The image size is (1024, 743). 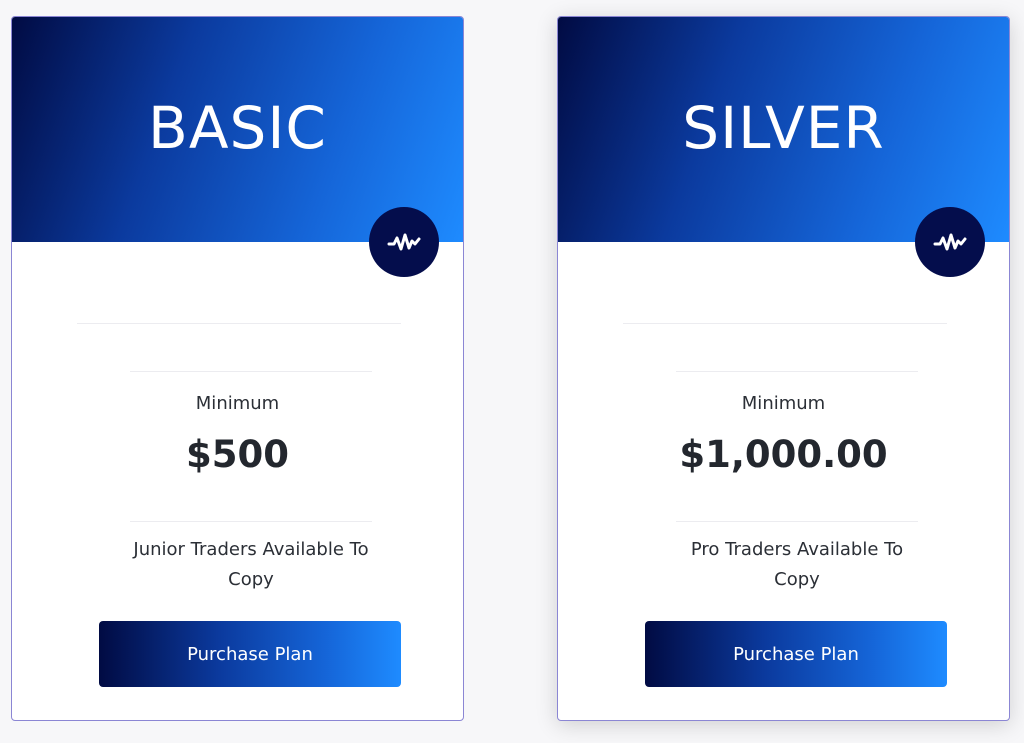 I want to click on plan-name: BASIC, so click(x=237, y=128).